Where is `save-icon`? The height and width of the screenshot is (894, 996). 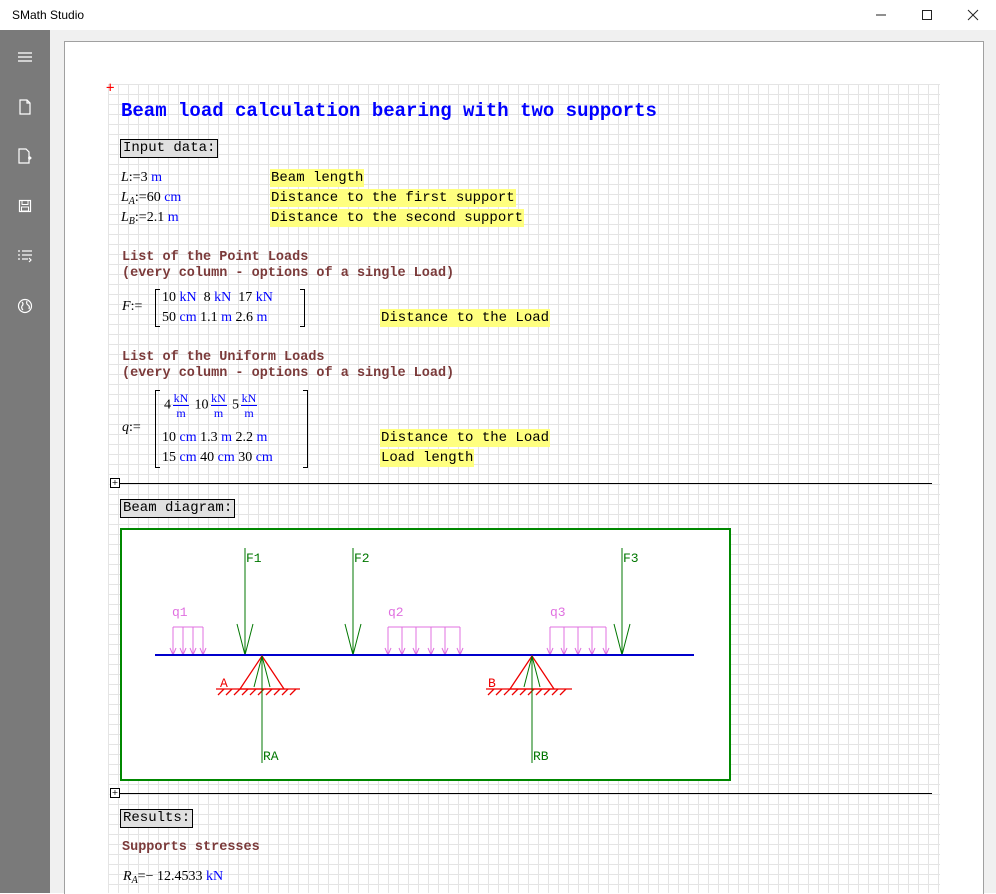
save-icon is located at coordinates (25, 206).